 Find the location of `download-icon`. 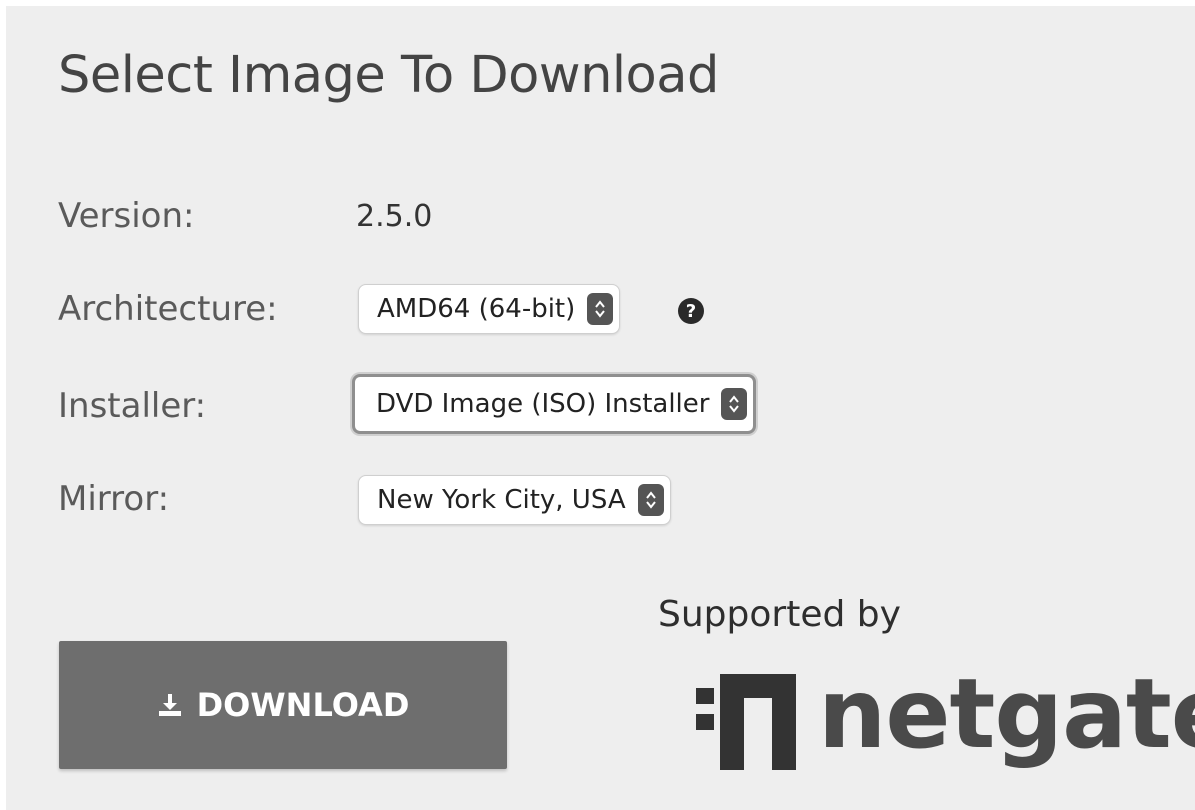

download-icon is located at coordinates (169, 705).